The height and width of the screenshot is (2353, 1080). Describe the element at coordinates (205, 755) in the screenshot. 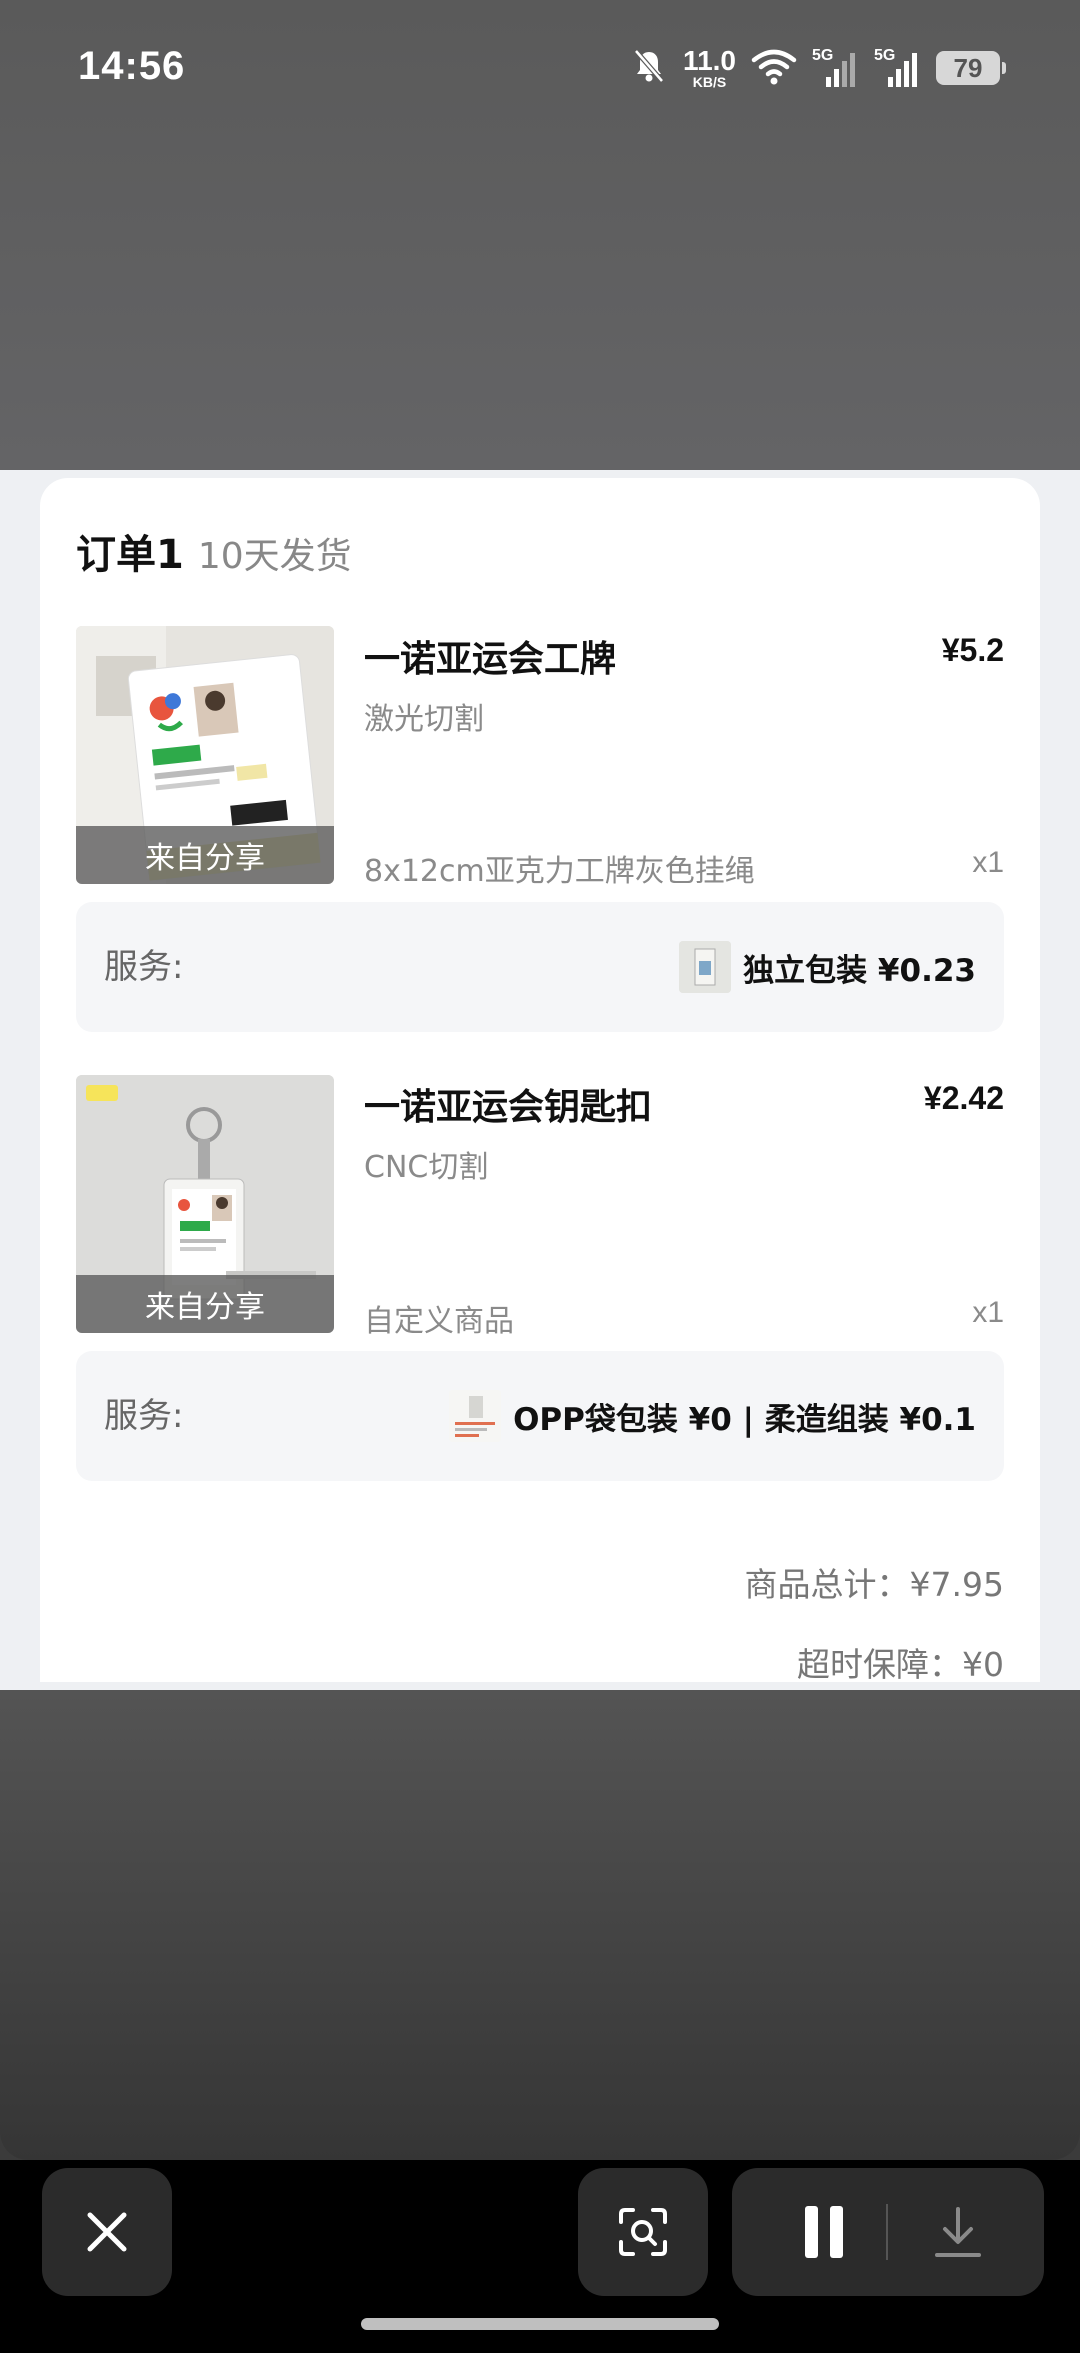

I see `product-thumbnail-1: 来自分享` at that location.